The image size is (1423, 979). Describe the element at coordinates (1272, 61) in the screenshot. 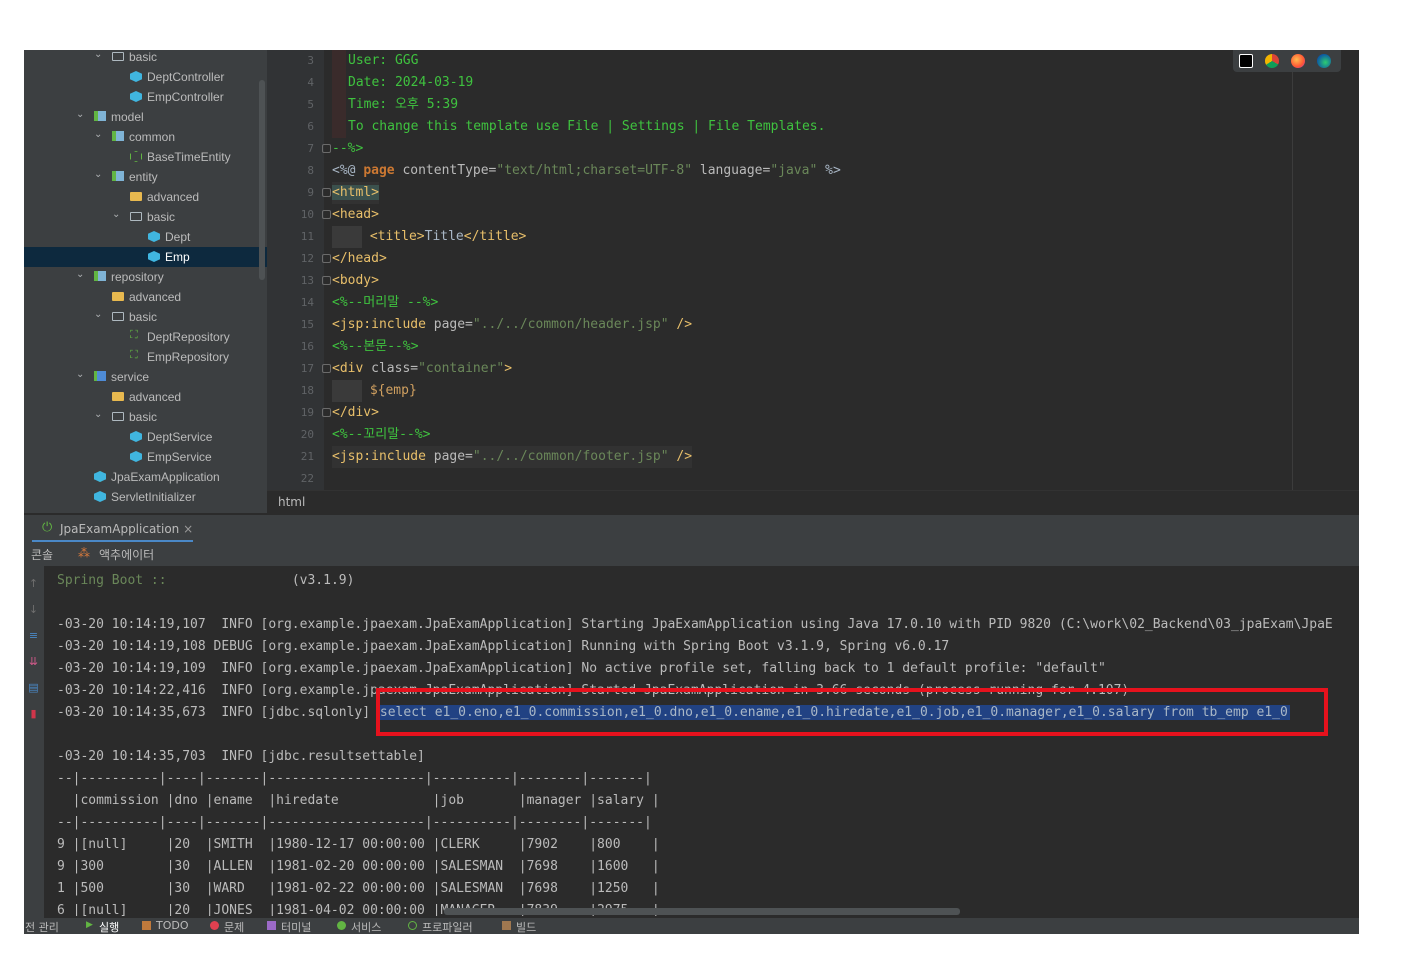

I see `chrome-icon` at that location.